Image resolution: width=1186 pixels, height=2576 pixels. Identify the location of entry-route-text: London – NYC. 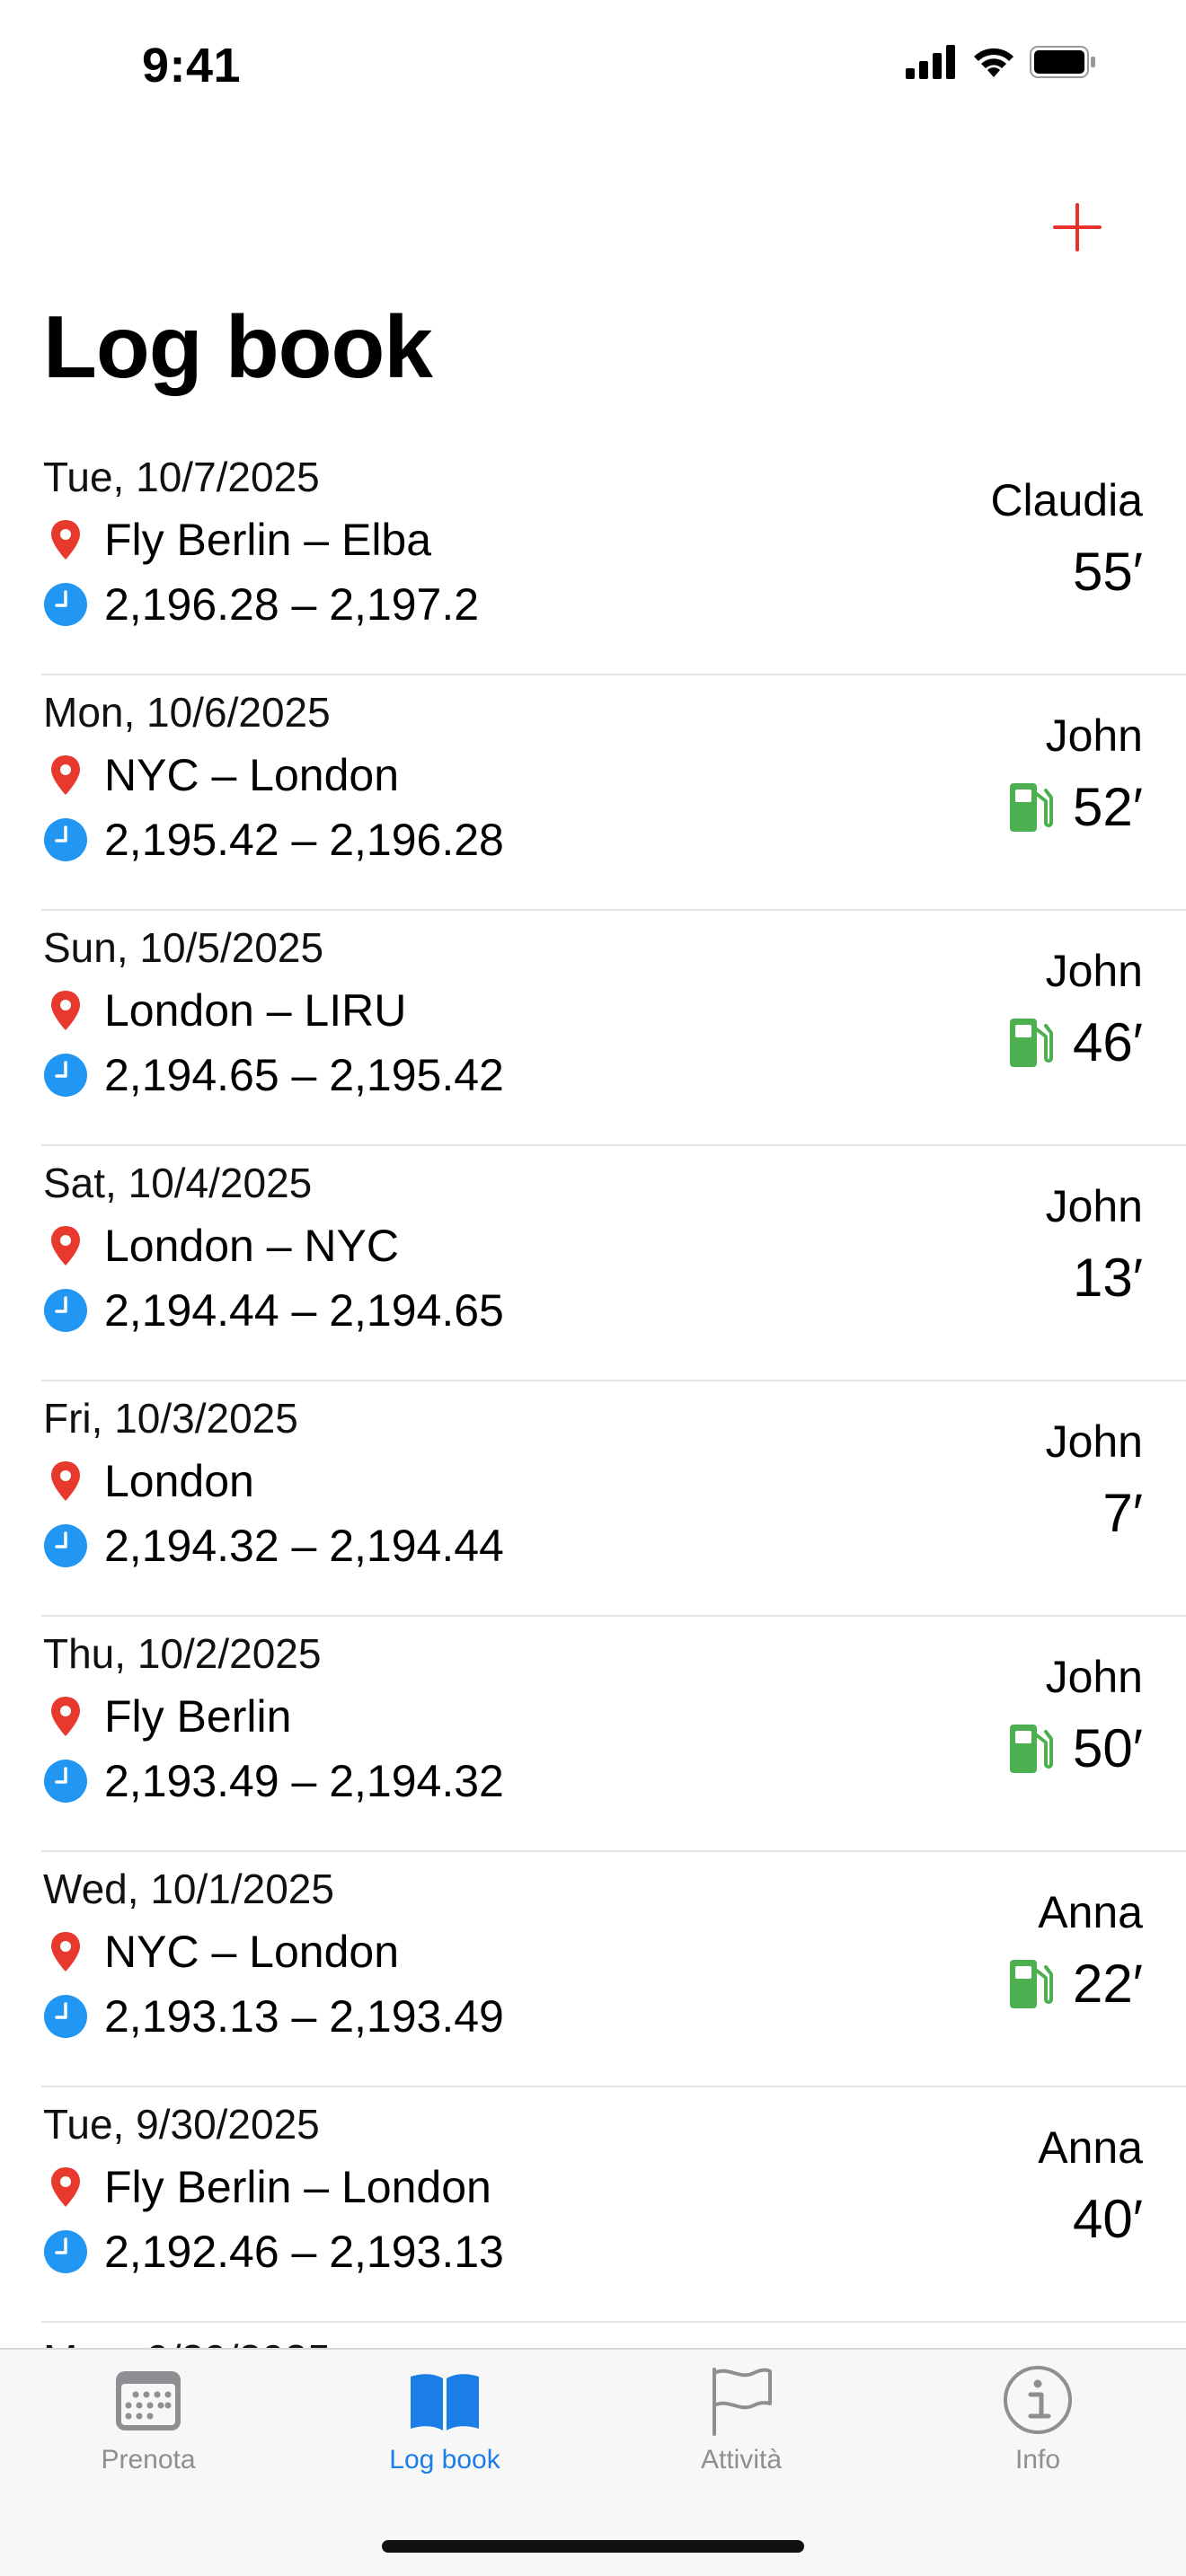
(252, 1246).